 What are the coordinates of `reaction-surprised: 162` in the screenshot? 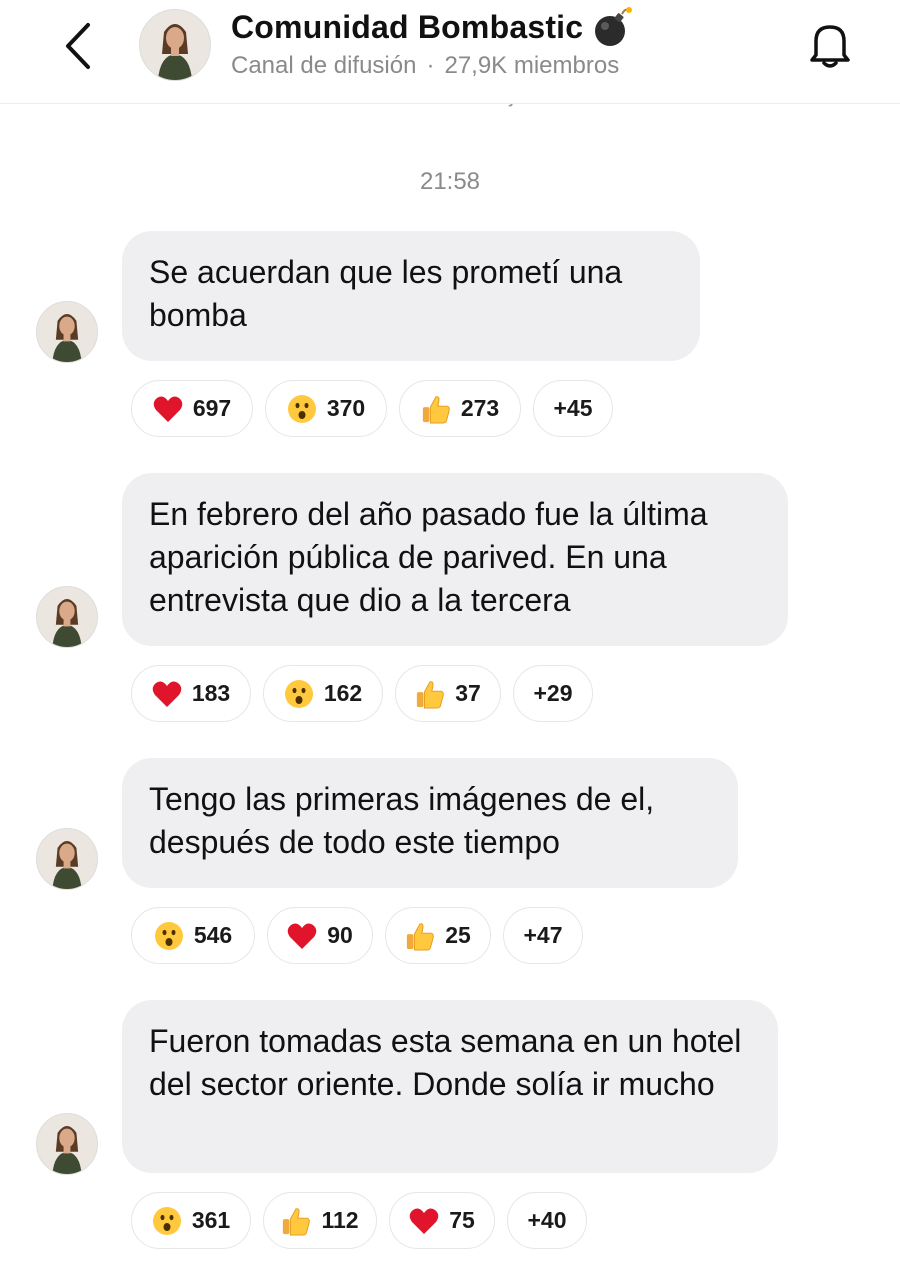 It's located at (323, 693).